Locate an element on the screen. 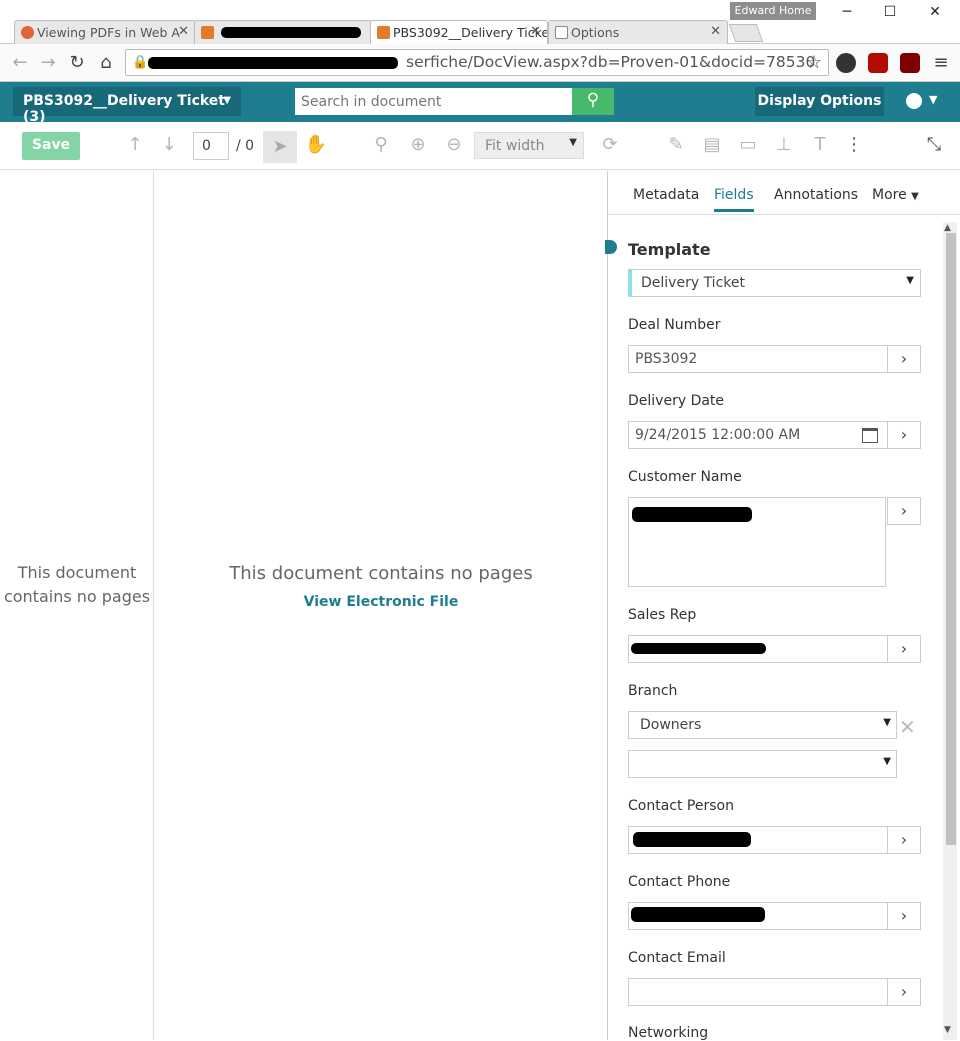 Image resolution: width=960 pixels, height=1041 pixels. deal-number-field: PBS3092 is located at coordinates (758, 359).